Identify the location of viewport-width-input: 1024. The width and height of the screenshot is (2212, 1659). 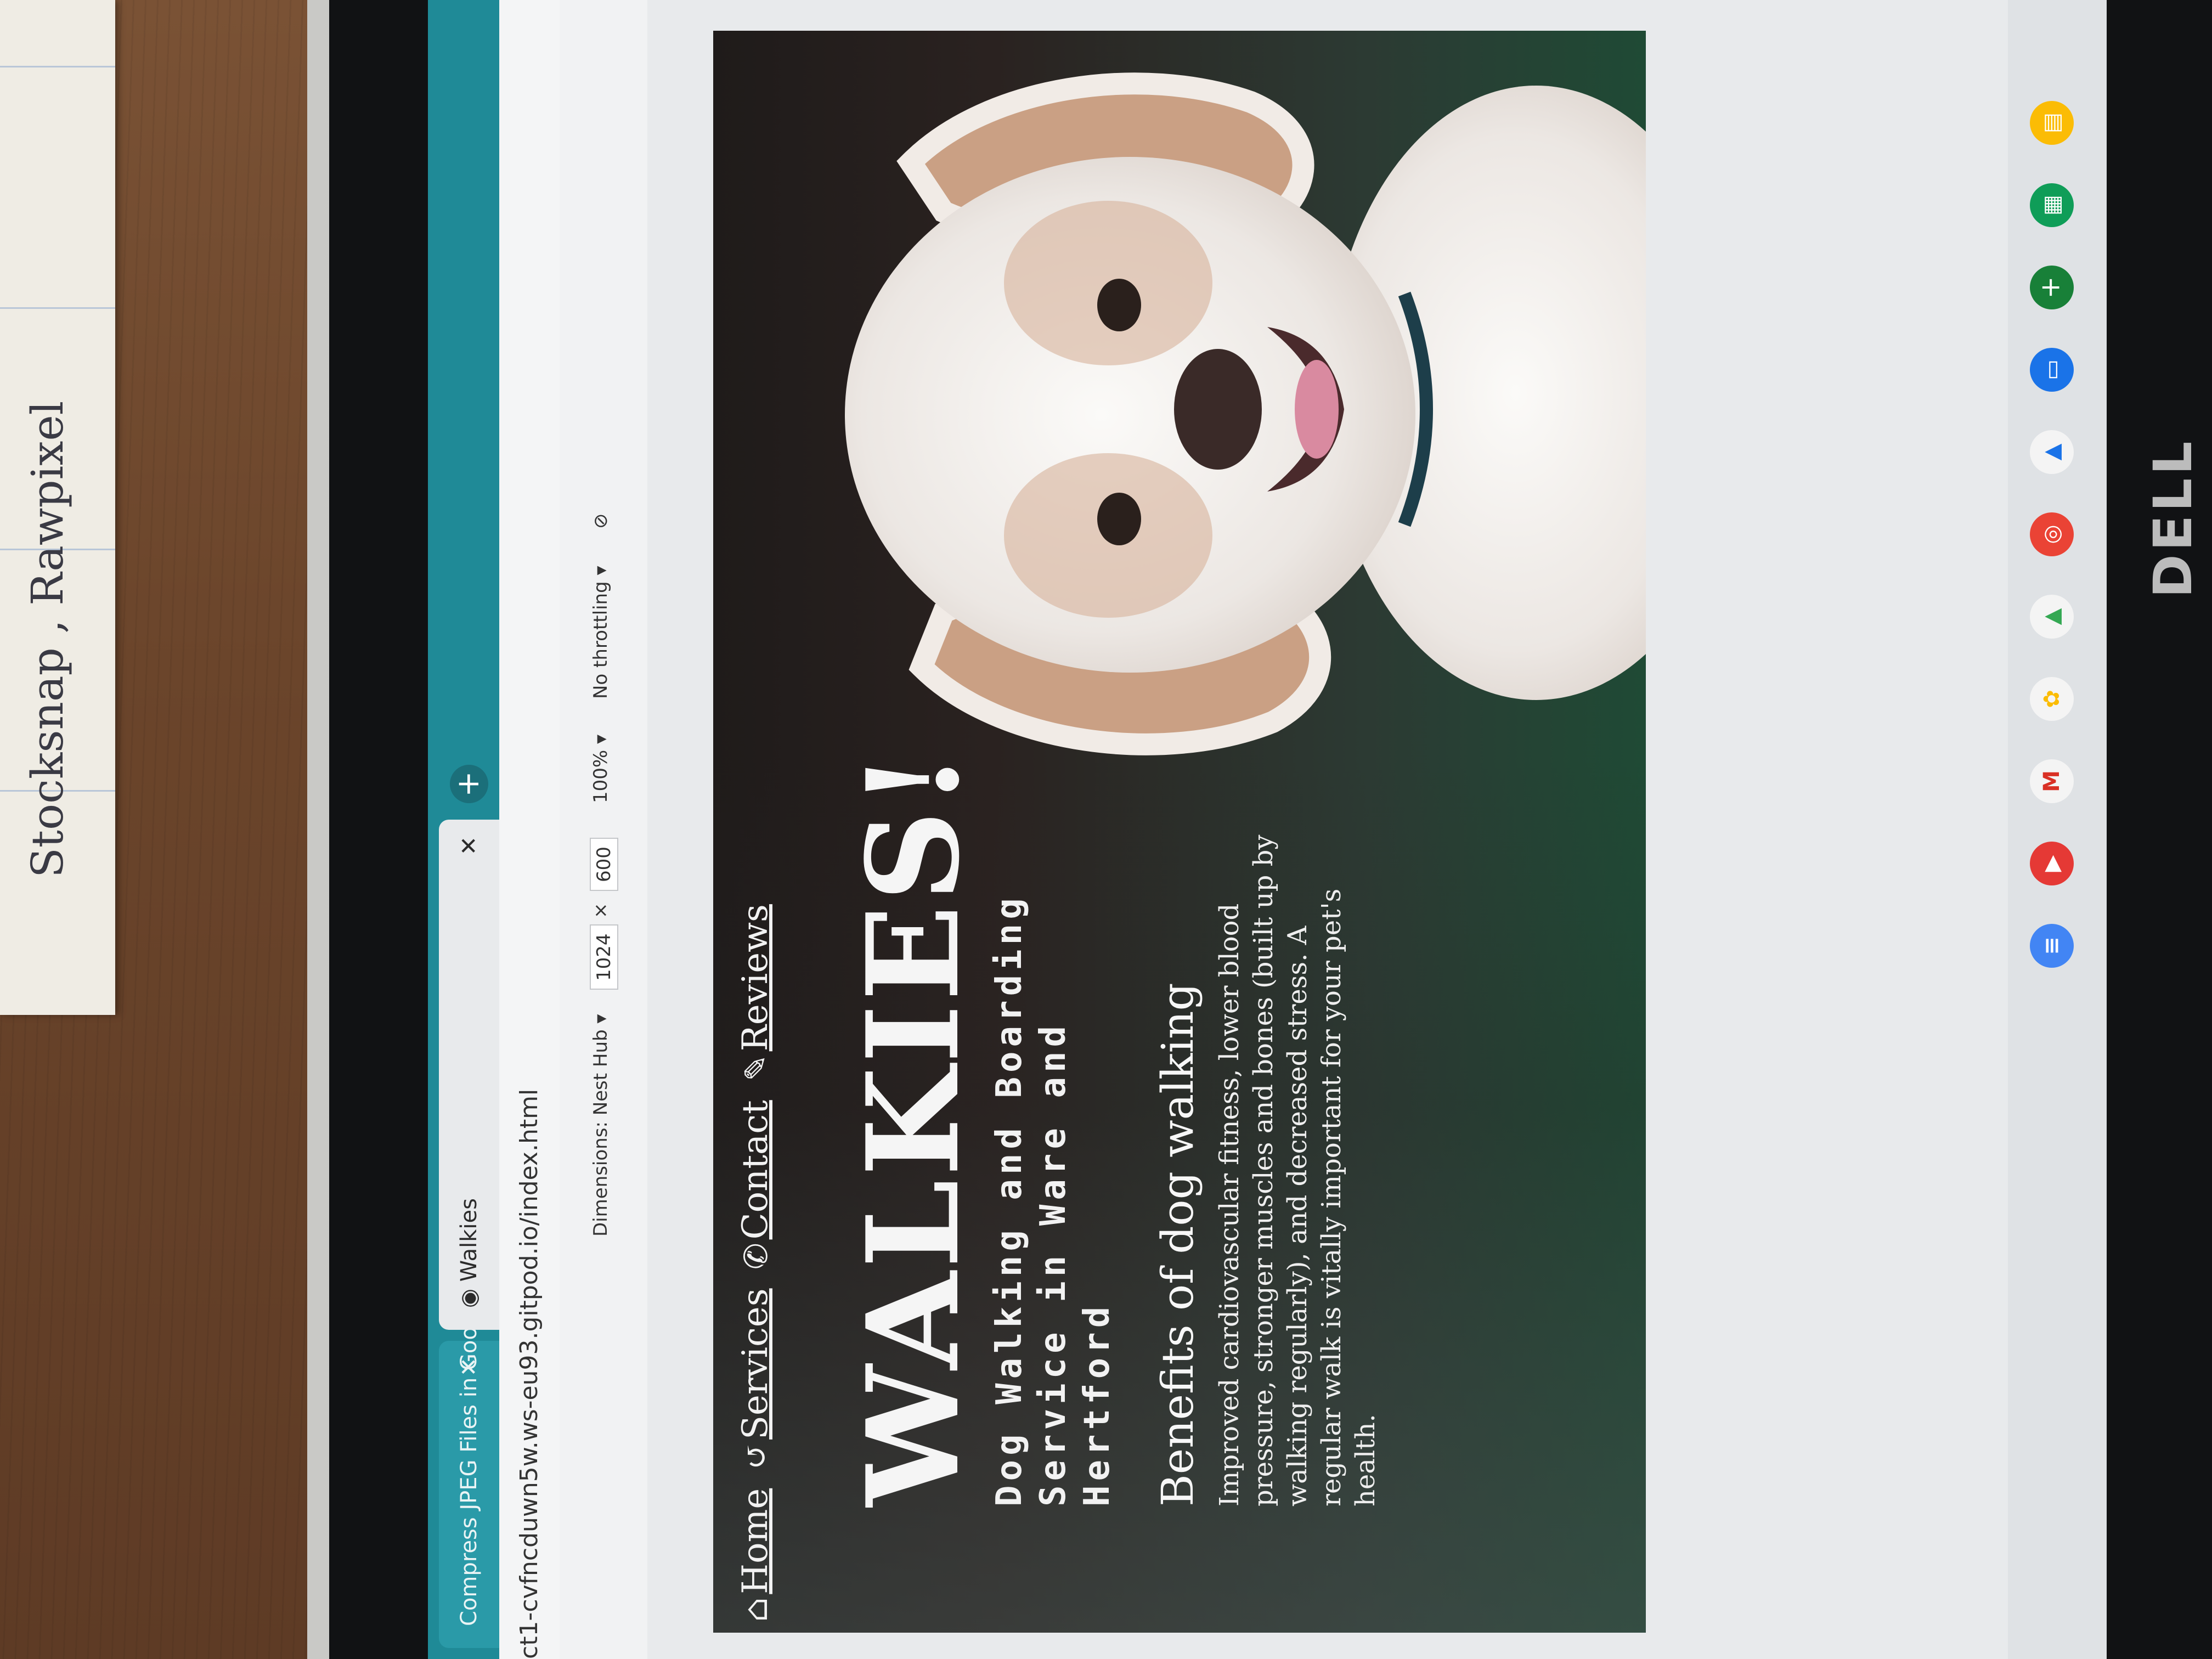
(604, 957).